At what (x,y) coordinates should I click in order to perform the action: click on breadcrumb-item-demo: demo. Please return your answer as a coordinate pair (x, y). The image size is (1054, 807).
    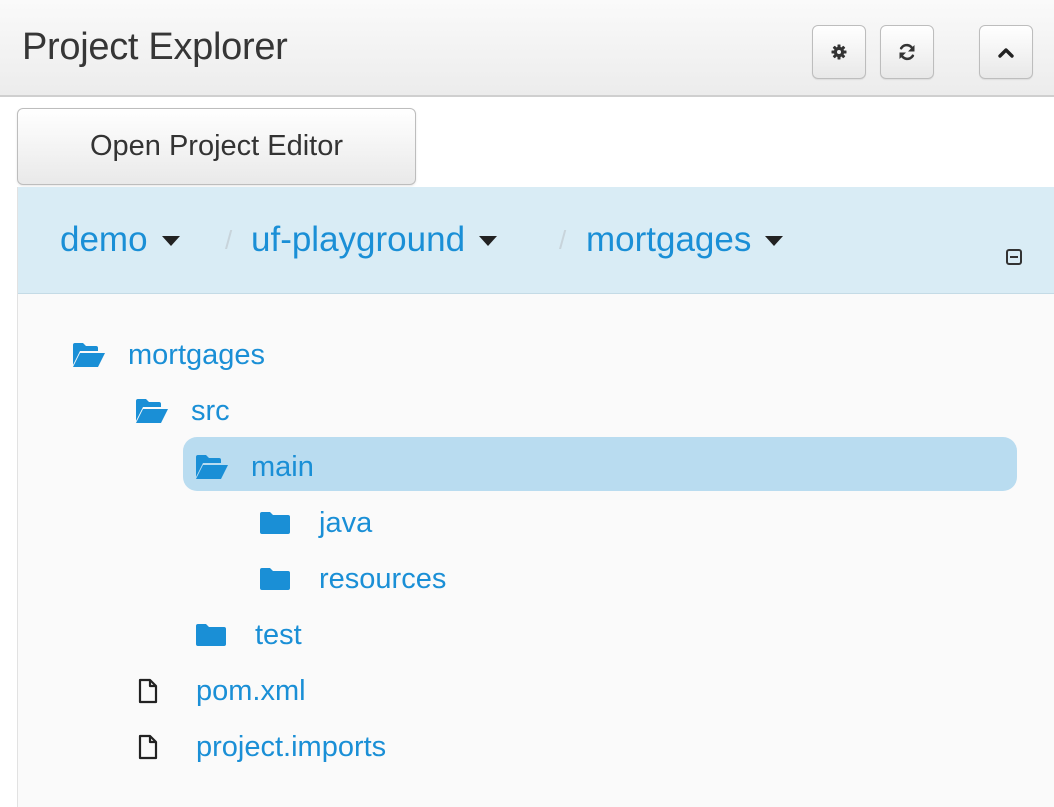
    Looking at the image, I should click on (120, 240).